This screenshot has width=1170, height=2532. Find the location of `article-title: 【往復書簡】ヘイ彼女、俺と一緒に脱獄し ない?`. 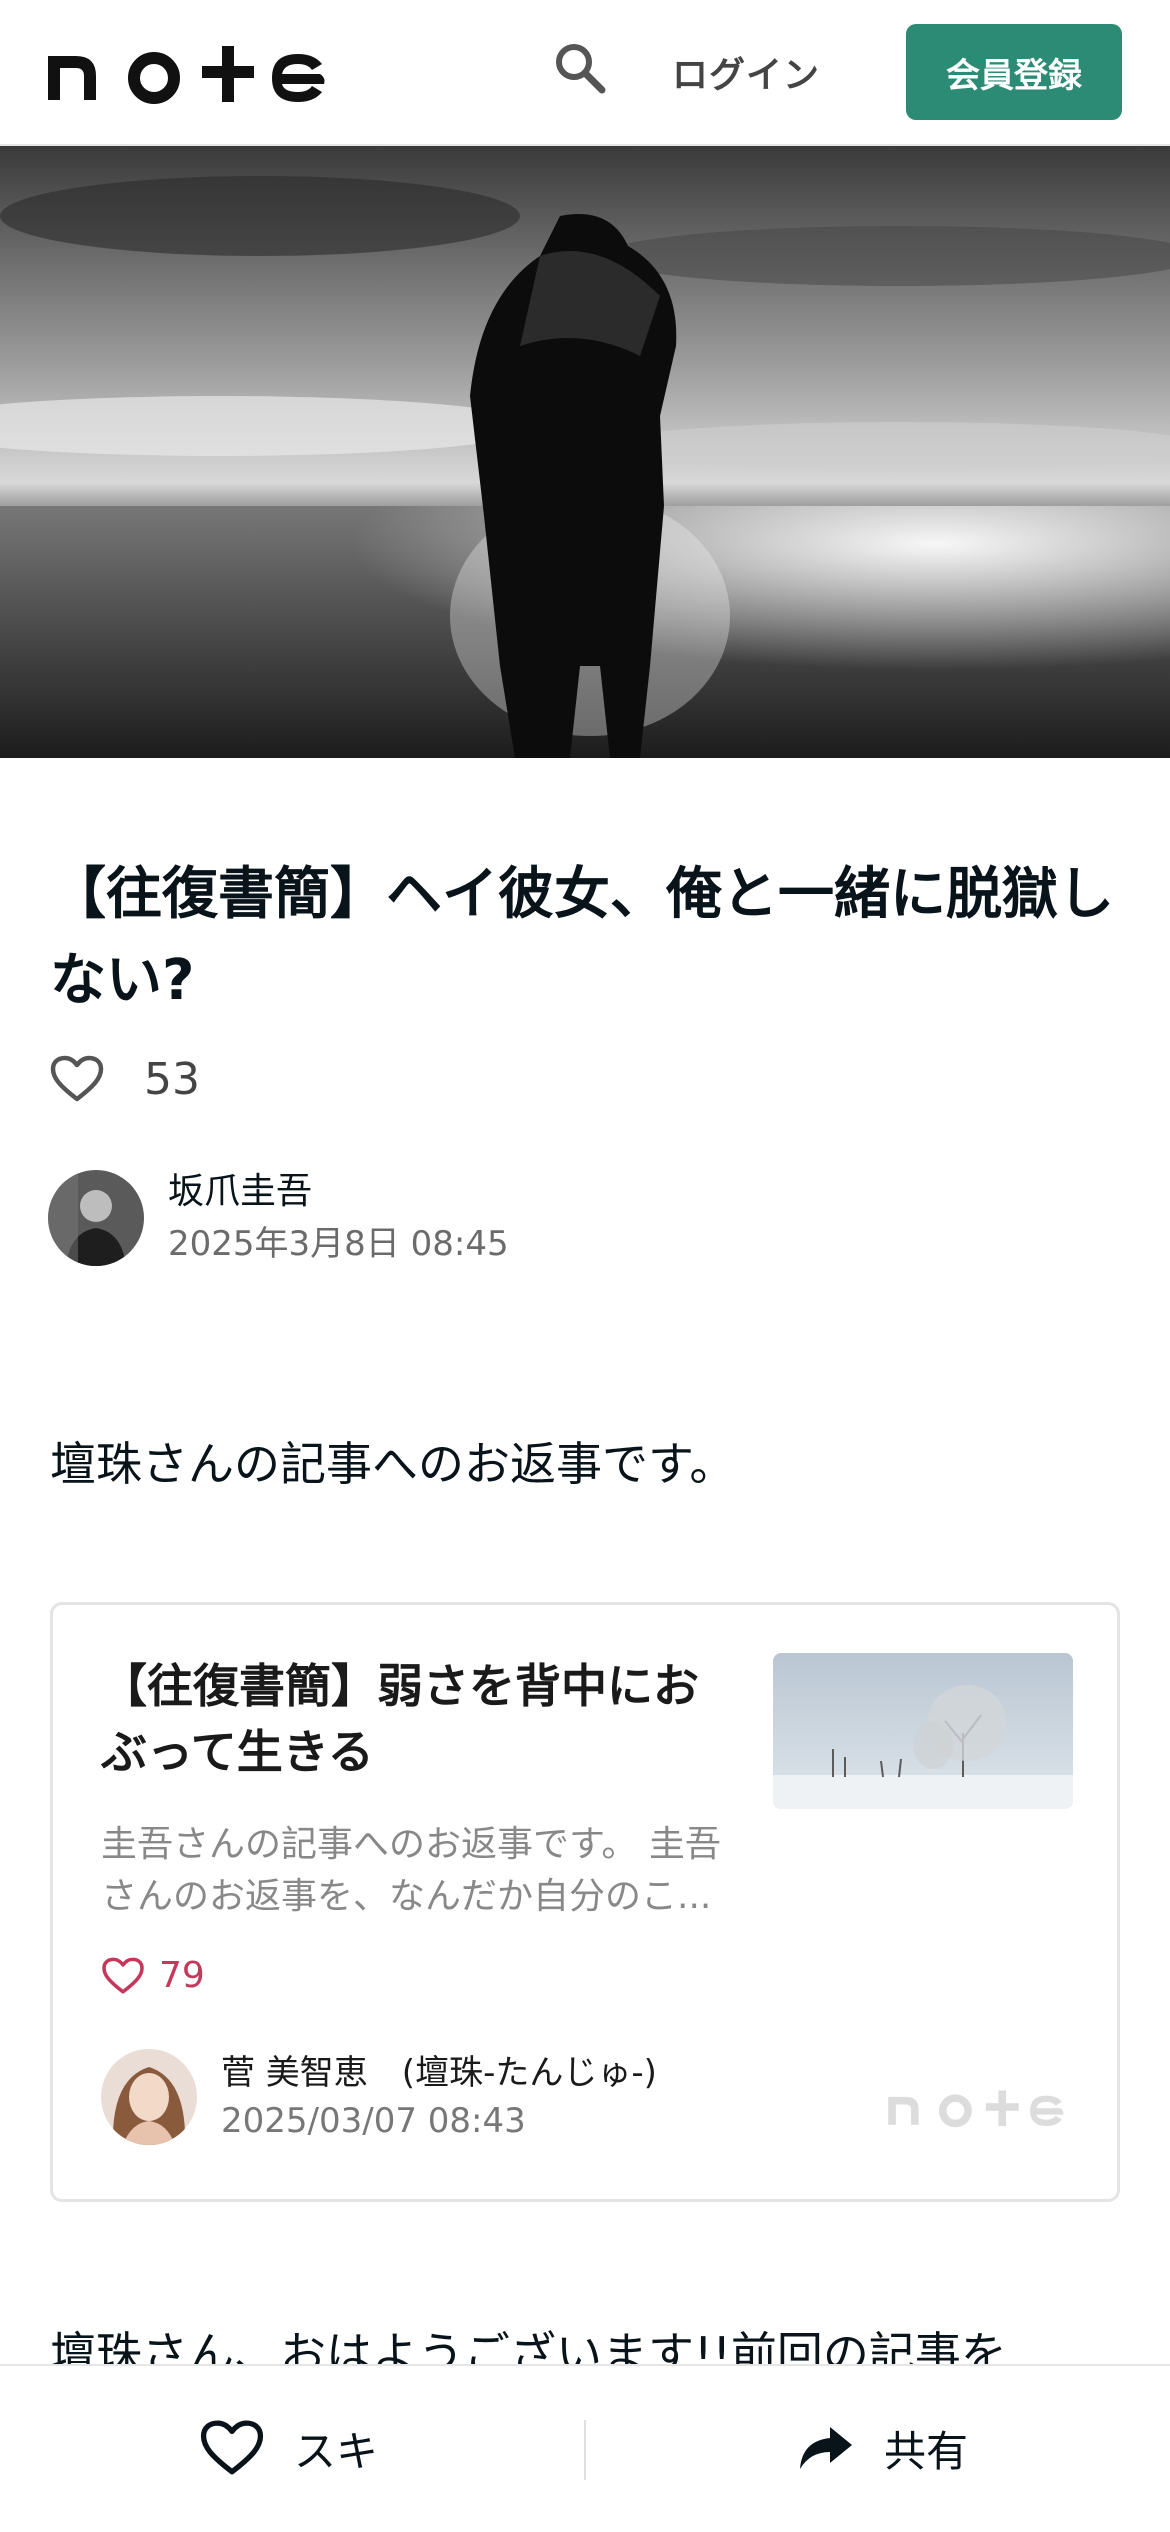

article-title: 【往復書簡】ヘイ彼女、俺と一緒に脱獄し ない? is located at coordinates (590, 938).